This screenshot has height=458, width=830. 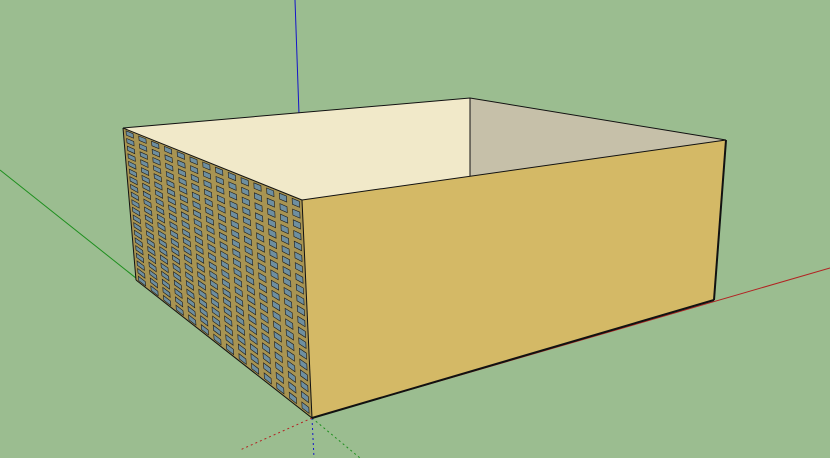 I want to click on blue-axis-dashed-line, so click(x=313, y=437).